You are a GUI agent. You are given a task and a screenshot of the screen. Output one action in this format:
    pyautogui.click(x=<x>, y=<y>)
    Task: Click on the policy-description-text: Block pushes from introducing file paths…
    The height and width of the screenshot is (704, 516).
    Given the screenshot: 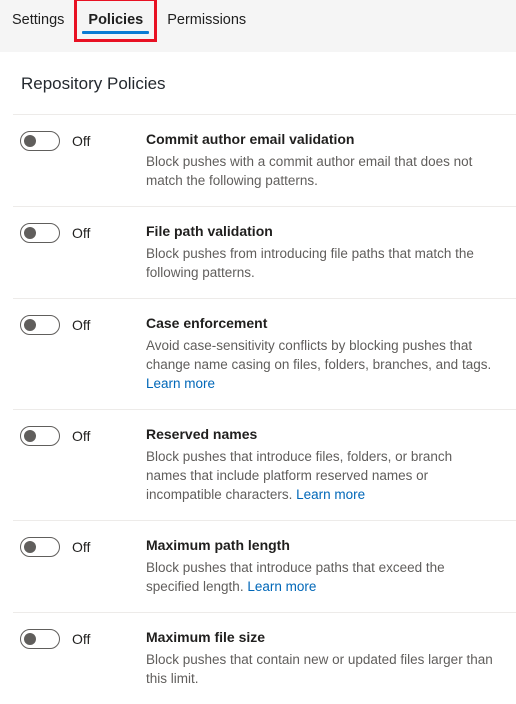 What is the action you would take?
    pyautogui.click(x=310, y=263)
    